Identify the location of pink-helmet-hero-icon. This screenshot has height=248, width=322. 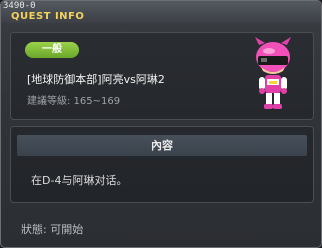
(273, 73).